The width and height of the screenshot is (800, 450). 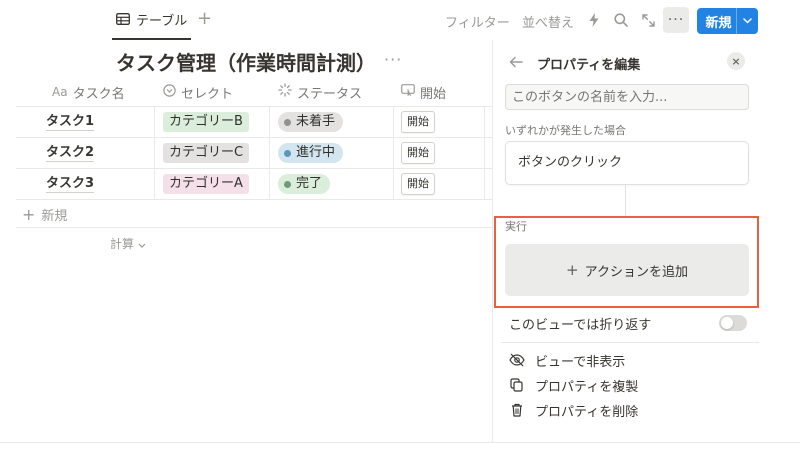 What do you see at coordinates (580, 325) in the screenshot?
I see `wrap-label: このビューでは折り返す` at bounding box center [580, 325].